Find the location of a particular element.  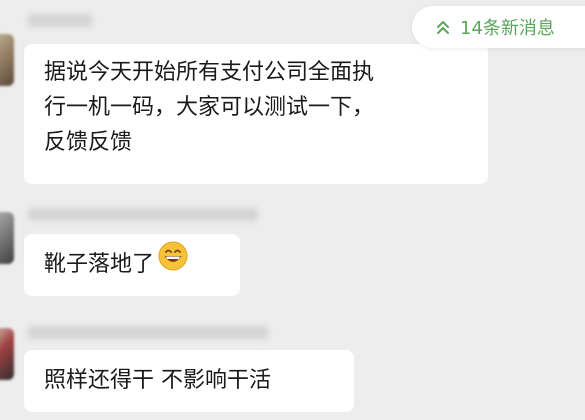

message-text: 据说今天开始所有支付公司全面执 行一机一码，大家可以测试一下， 反馈反馈 is located at coordinates (209, 107).